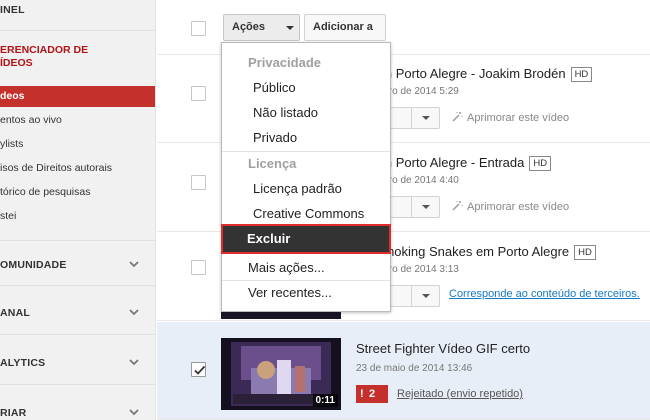 The width and height of the screenshot is (650, 420). I want to click on sidebar-video-manager-label: ERENCIADOR DE ÍDEOS, so click(77, 57).